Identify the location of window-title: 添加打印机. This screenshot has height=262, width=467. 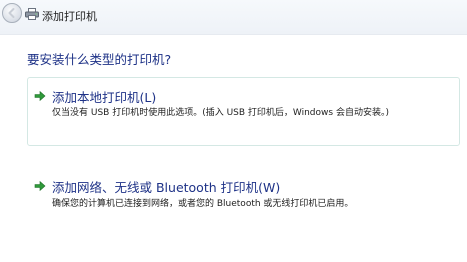
(69, 16).